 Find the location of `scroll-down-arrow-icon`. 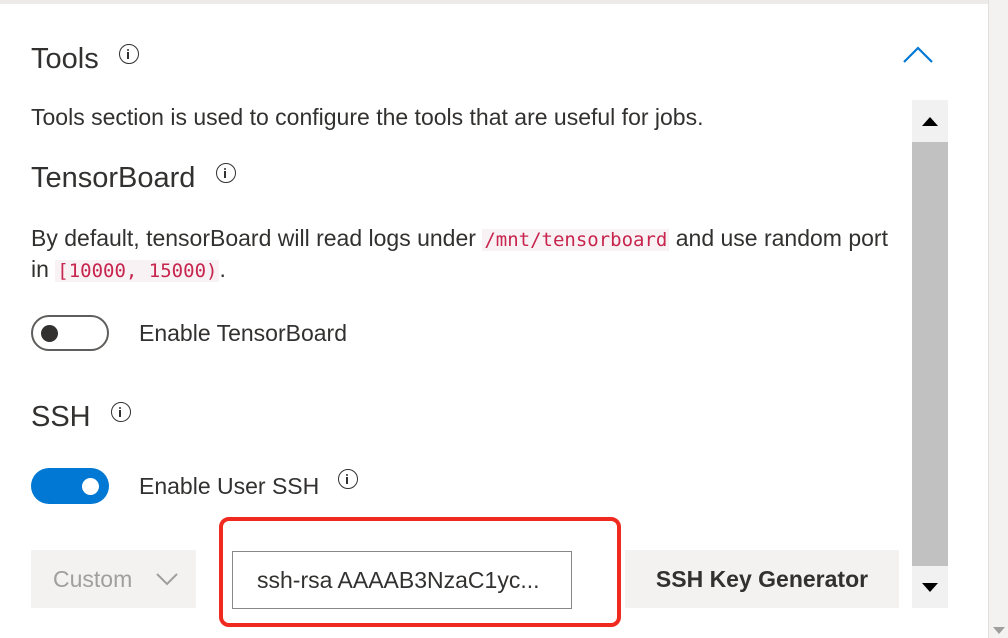

scroll-down-arrow-icon is located at coordinates (930, 588).